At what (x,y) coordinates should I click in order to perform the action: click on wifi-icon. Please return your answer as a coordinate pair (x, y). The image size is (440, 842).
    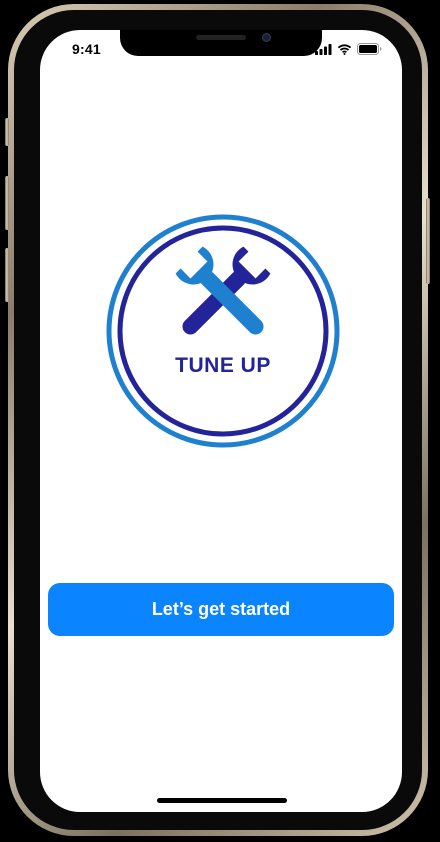
    Looking at the image, I should click on (344, 49).